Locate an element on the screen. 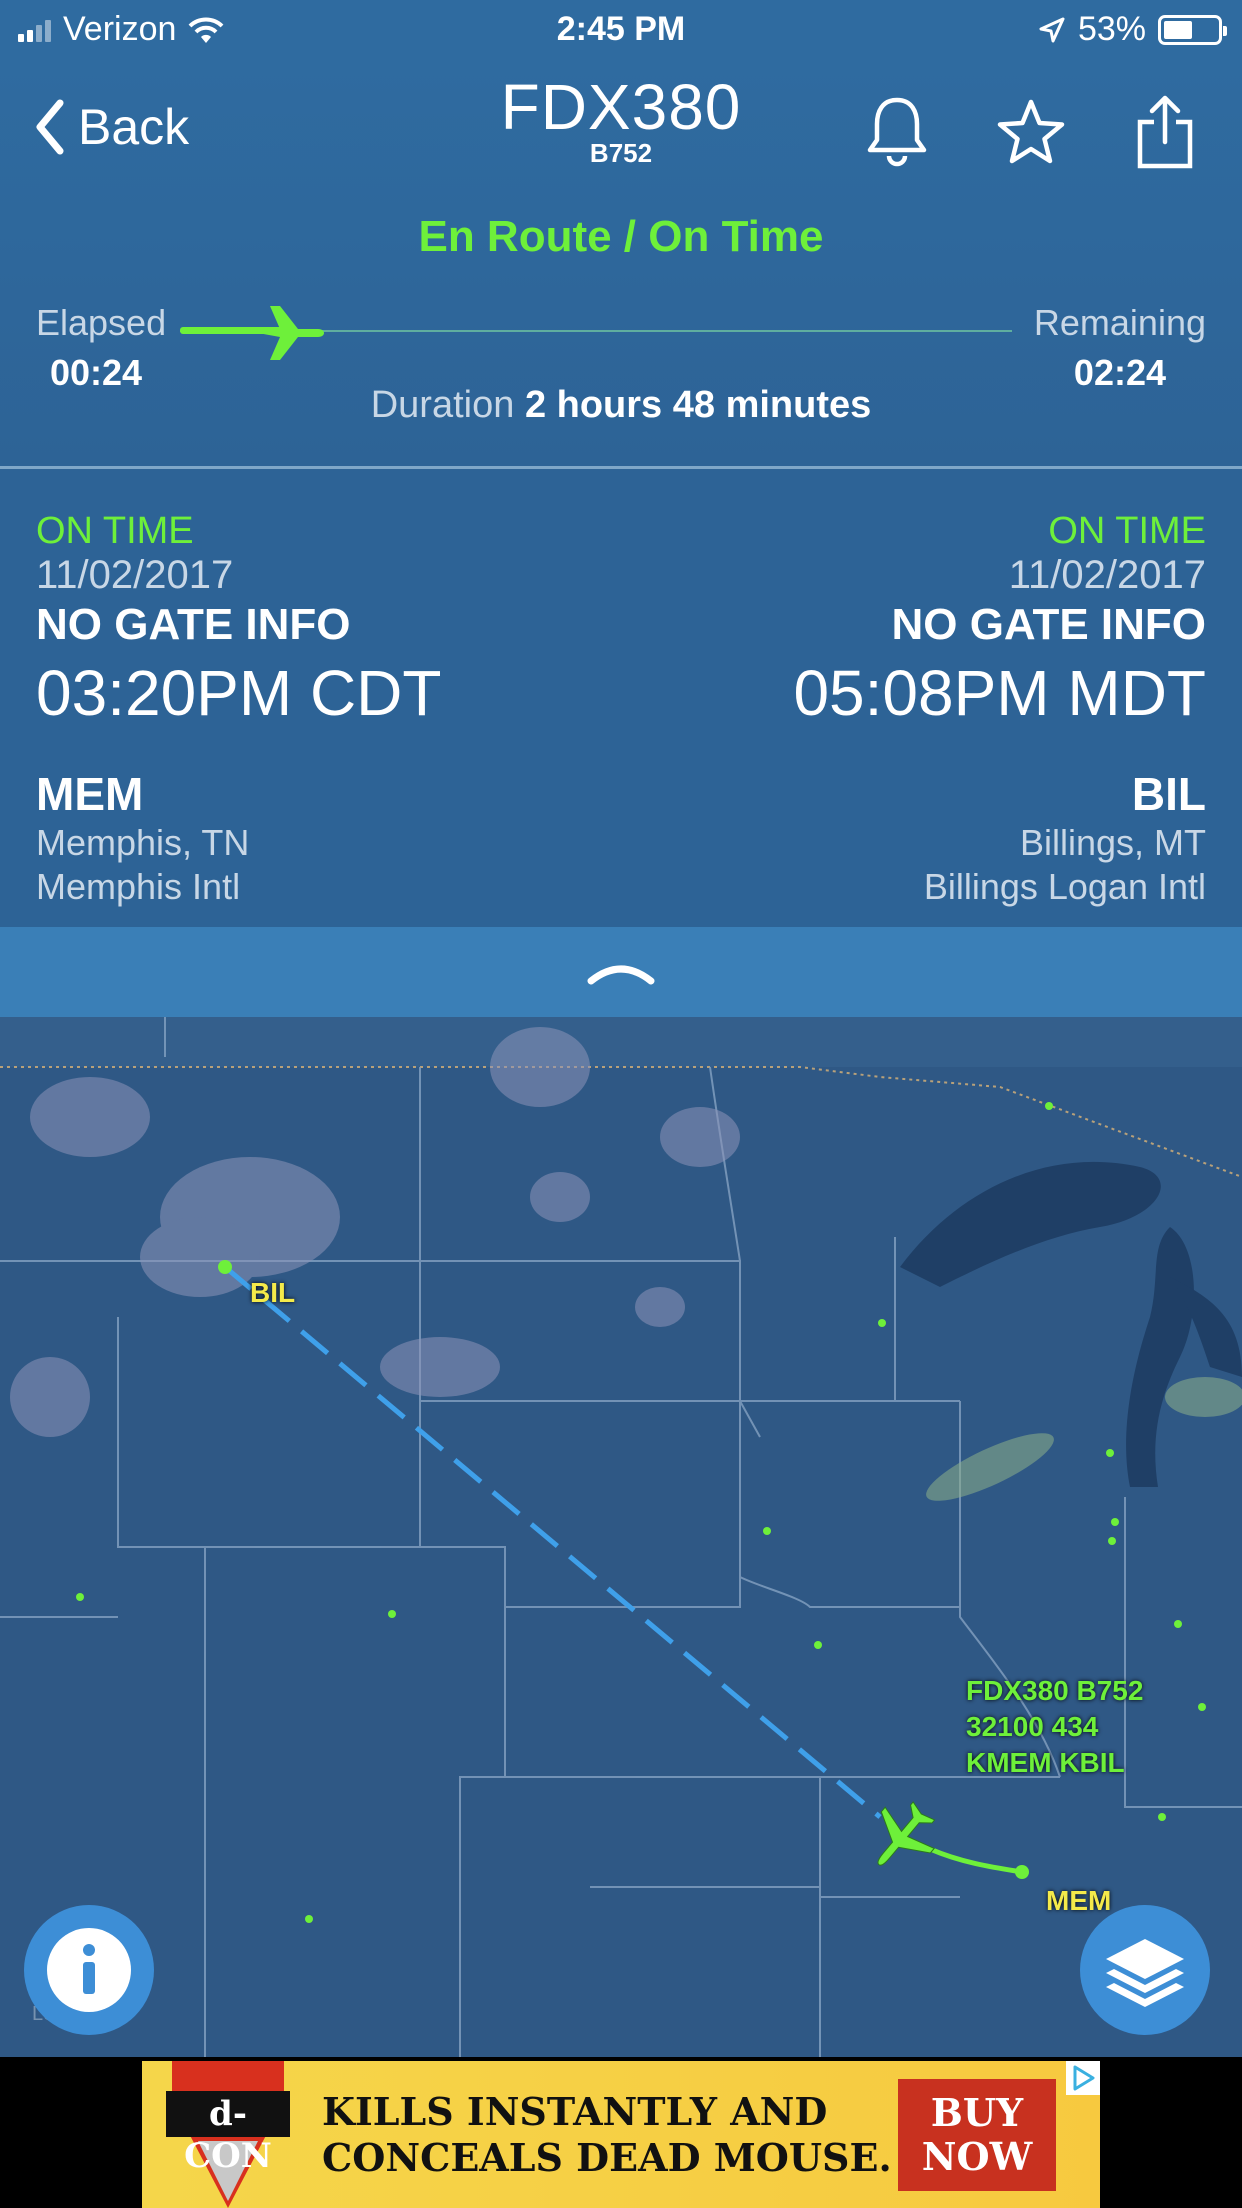  battery-percent: 53% is located at coordinates (1111, 29).